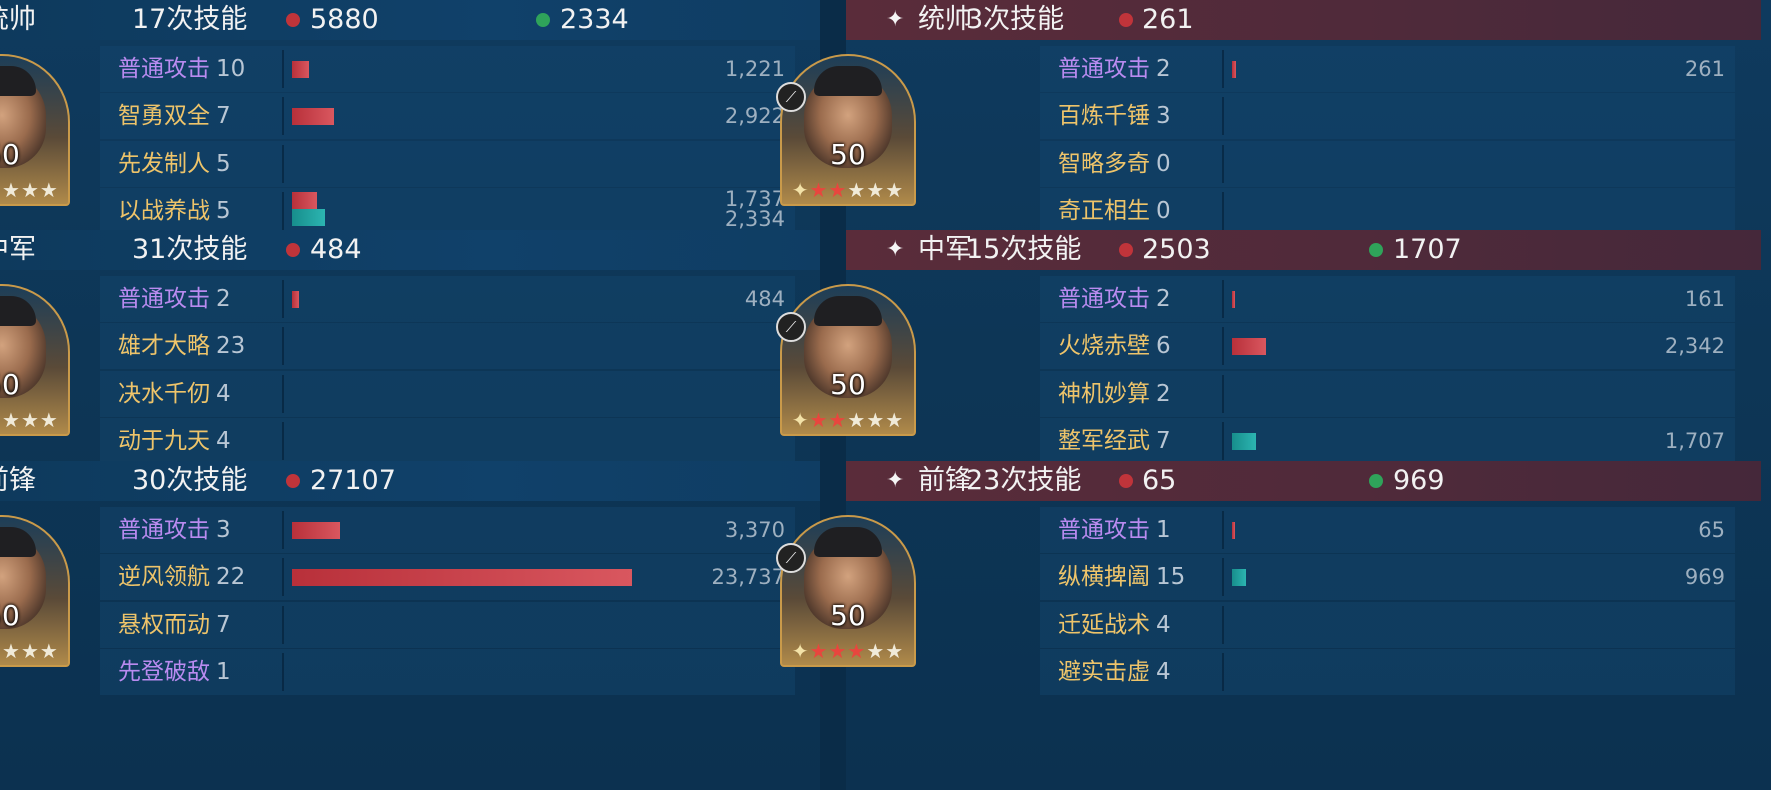 The width and height of the screenshot is (1771, 790). I want to click on skill-row: 百炼千锤 3, so click(1387, 116).